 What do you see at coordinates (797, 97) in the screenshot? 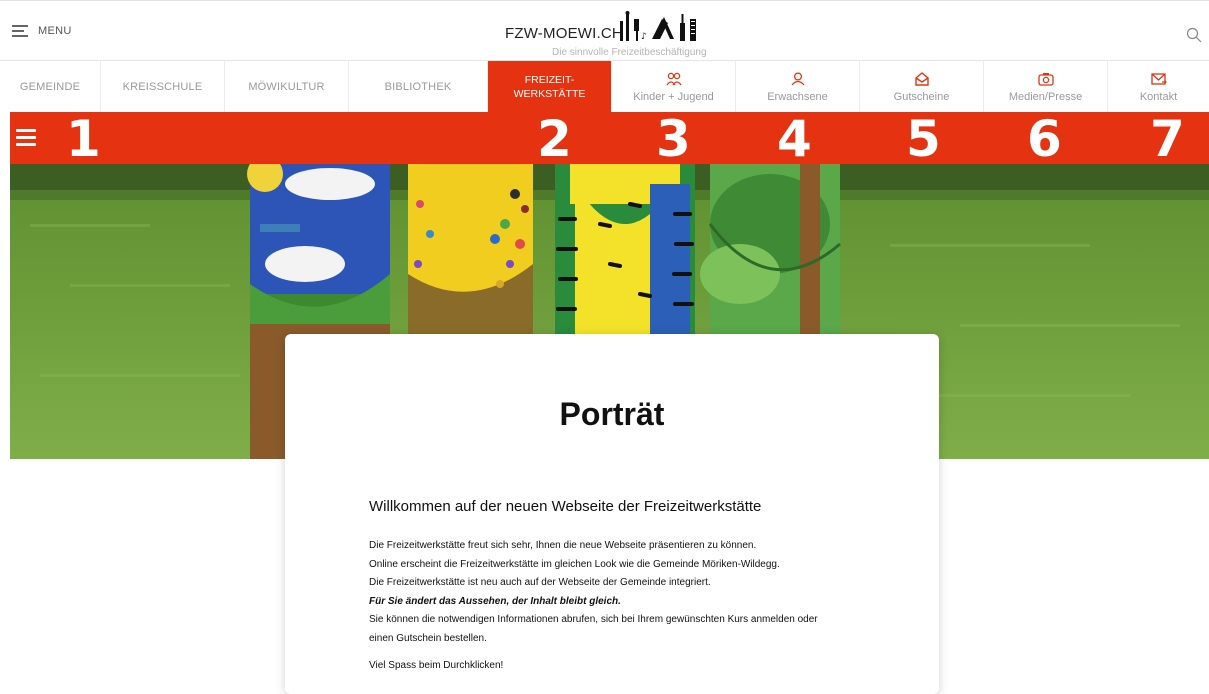
I see `nav-label: Erwachsene` at bounding box center [797, 97].